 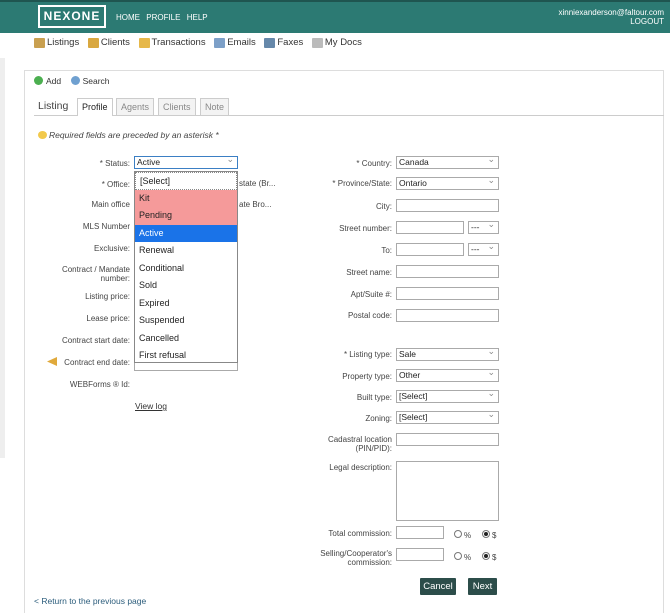 What do you see at coordinates (447, 396) in the screenshot?
I see `built-type-select: [Select]` at bounding box center [447, 396].